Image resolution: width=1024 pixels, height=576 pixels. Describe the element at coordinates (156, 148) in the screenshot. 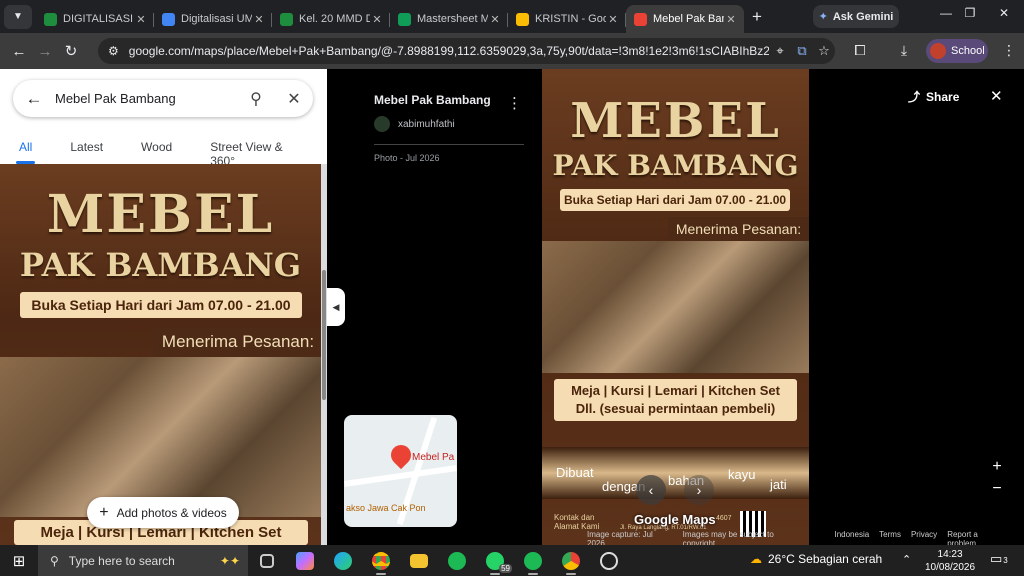

I see `tab-filter-2: Wood` at that location.